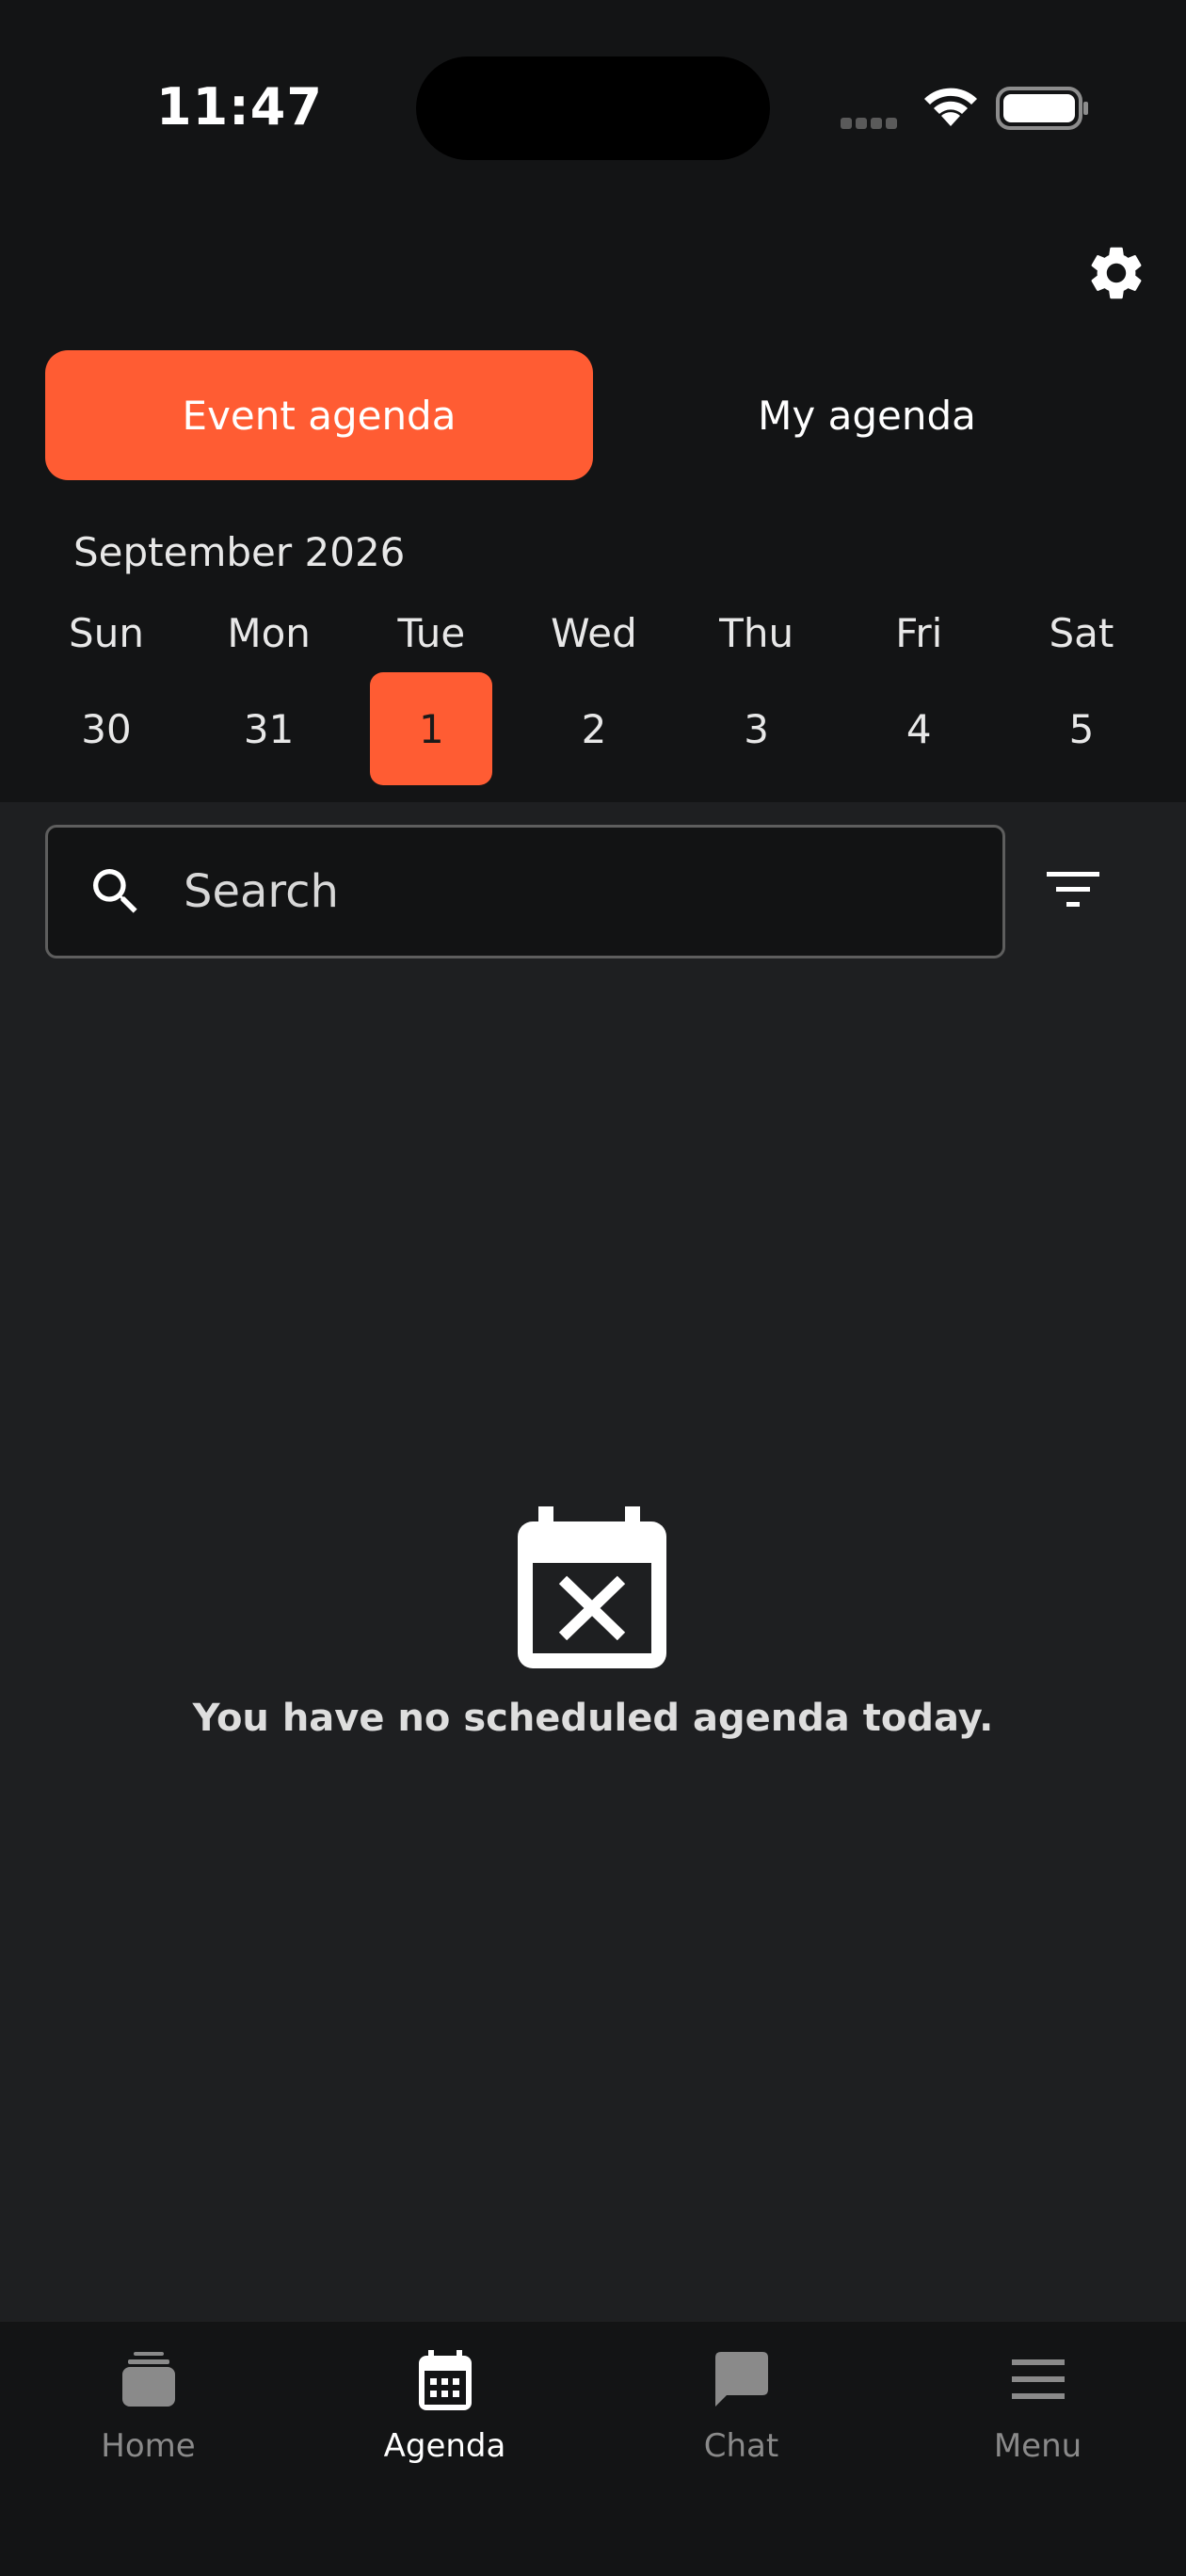 The height and width of the screenshot is (2576, 1186). What do you see at coordinates (1042, 108) in the screenshot?
I see `battery-icon` at bounding box center [1042, 108].